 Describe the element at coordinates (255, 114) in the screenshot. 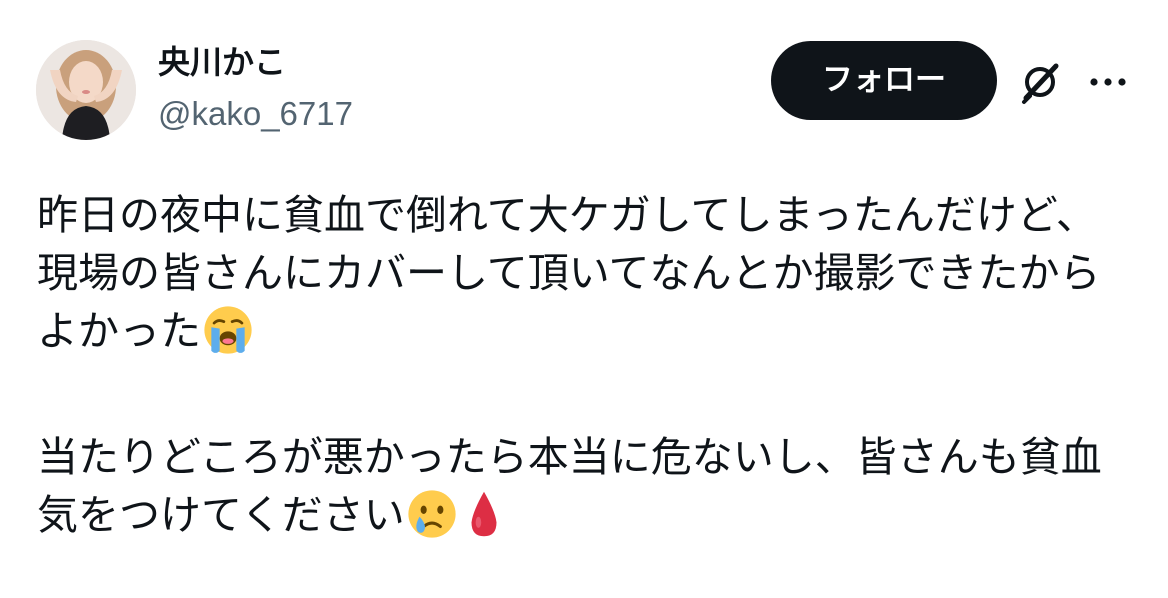

I see `user-handle: @kako_6717` at that location.